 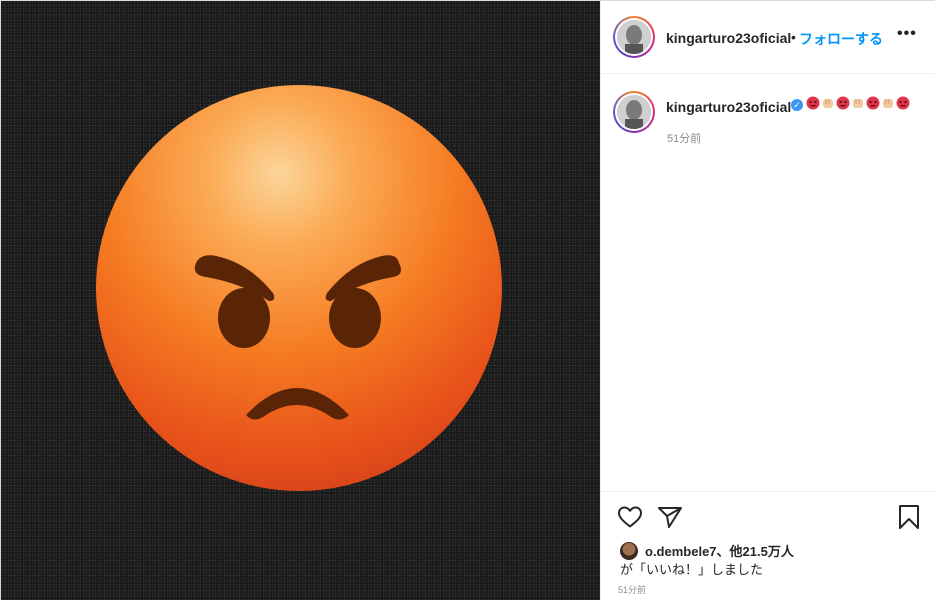 What do you see at coordinates (634, 112) in the screenshot?
I see `caption-avatar` at bounding box center [634, 112].